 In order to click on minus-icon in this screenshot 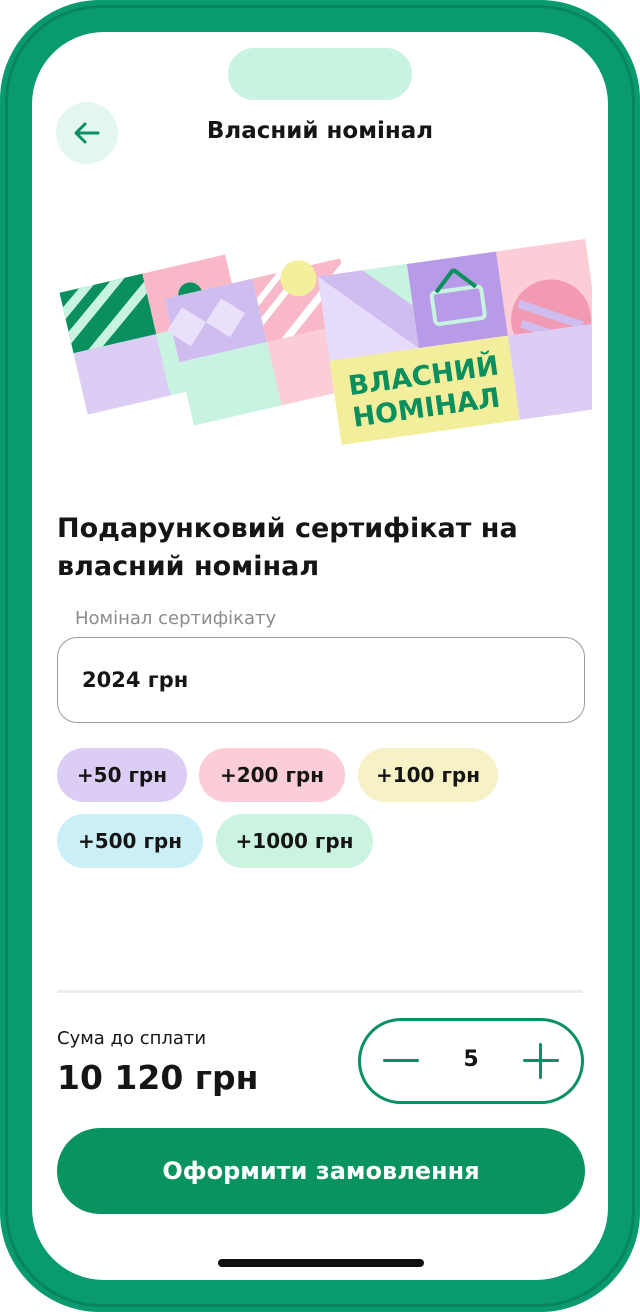, I will do `click(401, 1061)`.